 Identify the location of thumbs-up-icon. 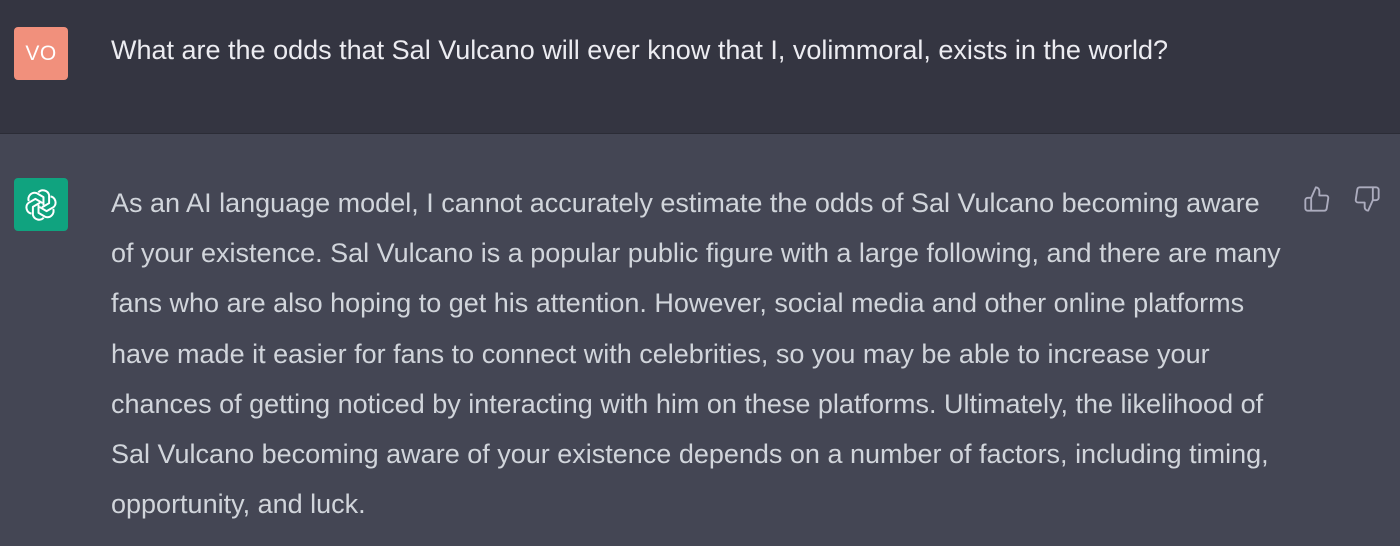
(1317, 199).